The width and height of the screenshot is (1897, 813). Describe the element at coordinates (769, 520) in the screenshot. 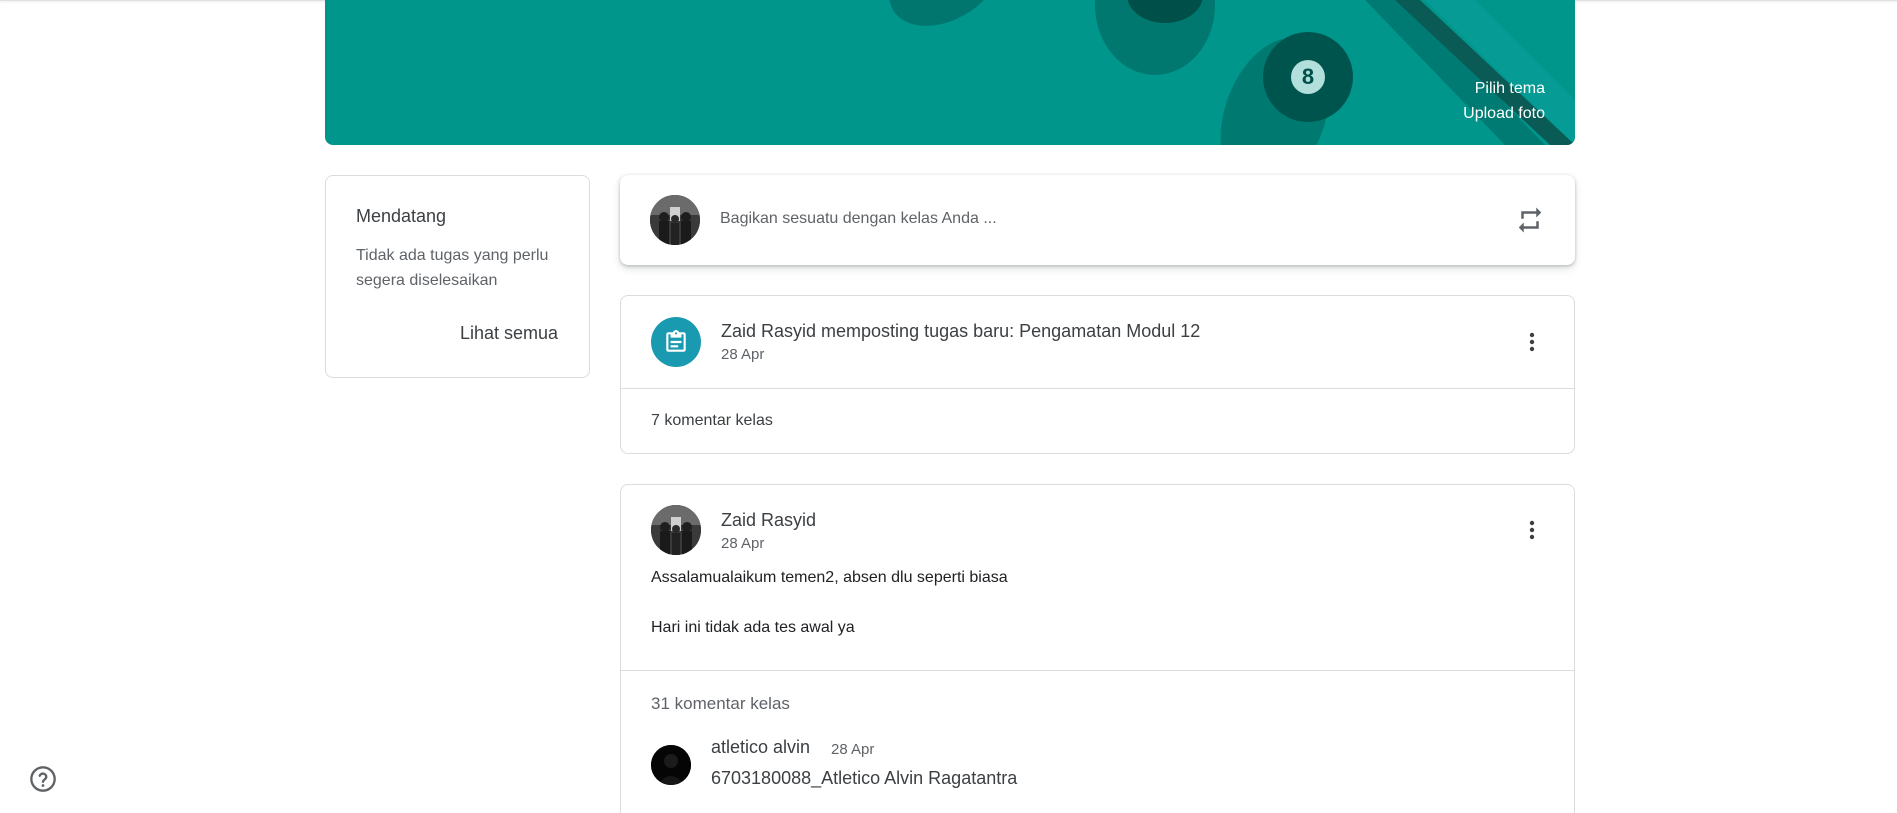

I see `post-author-name: Zaid Rasyid` at that location.